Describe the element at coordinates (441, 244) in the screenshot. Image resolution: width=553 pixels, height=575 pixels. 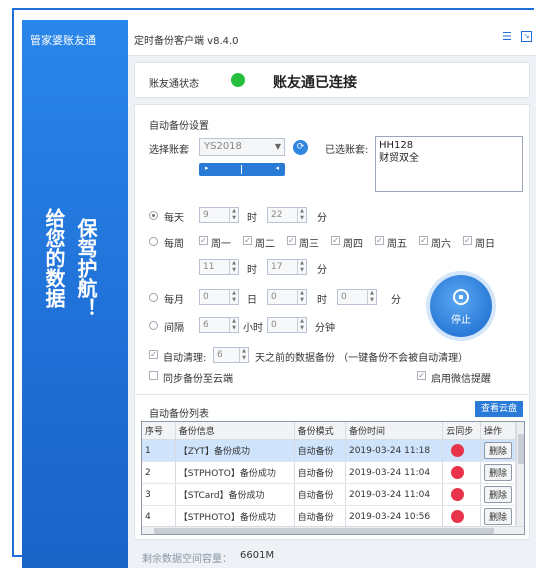
I see `weekday-label: 周六` at that location.